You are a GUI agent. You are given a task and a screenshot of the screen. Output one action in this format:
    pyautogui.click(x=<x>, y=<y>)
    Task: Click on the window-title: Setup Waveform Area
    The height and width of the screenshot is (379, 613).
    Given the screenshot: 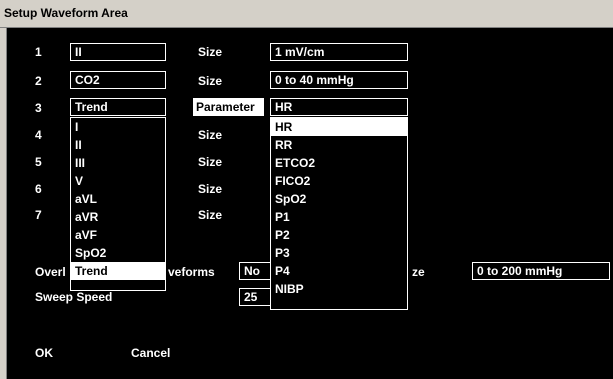 What is the action you would take?
    pyautogui.click(x=66, y=13)
    